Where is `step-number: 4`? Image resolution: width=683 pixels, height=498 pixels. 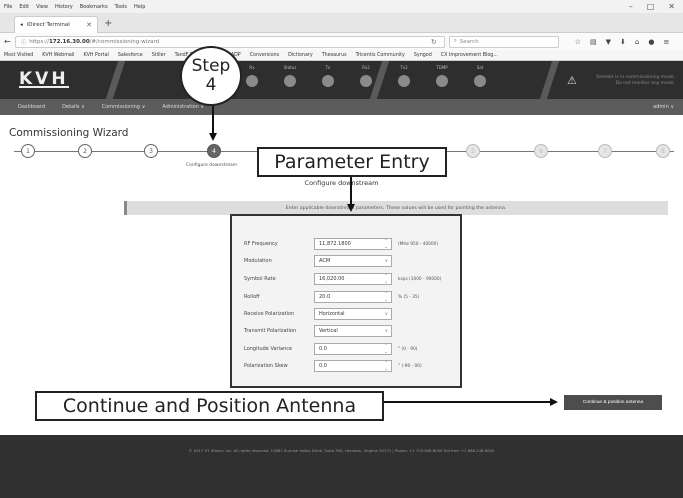 step-number: 4 is located at coordinates (211, 85).